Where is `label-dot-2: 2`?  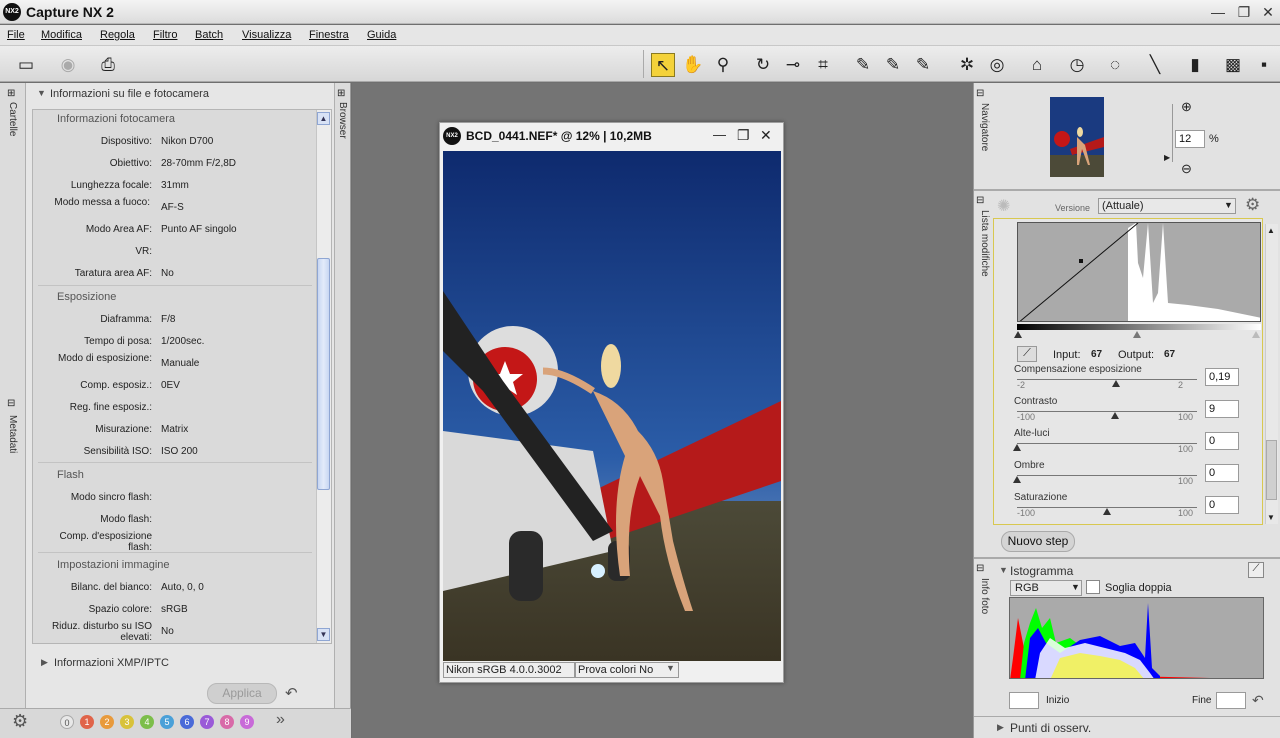
label-dot-2: 2 is located at coordinates (107, 722).